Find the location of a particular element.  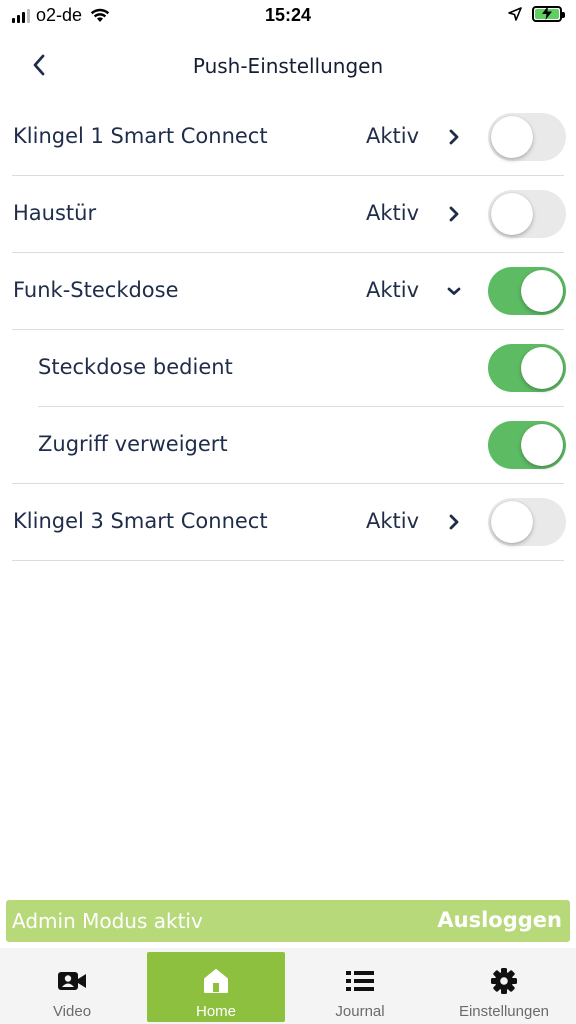

logout-button: Ausloggen is located at coordinates (499, 920).